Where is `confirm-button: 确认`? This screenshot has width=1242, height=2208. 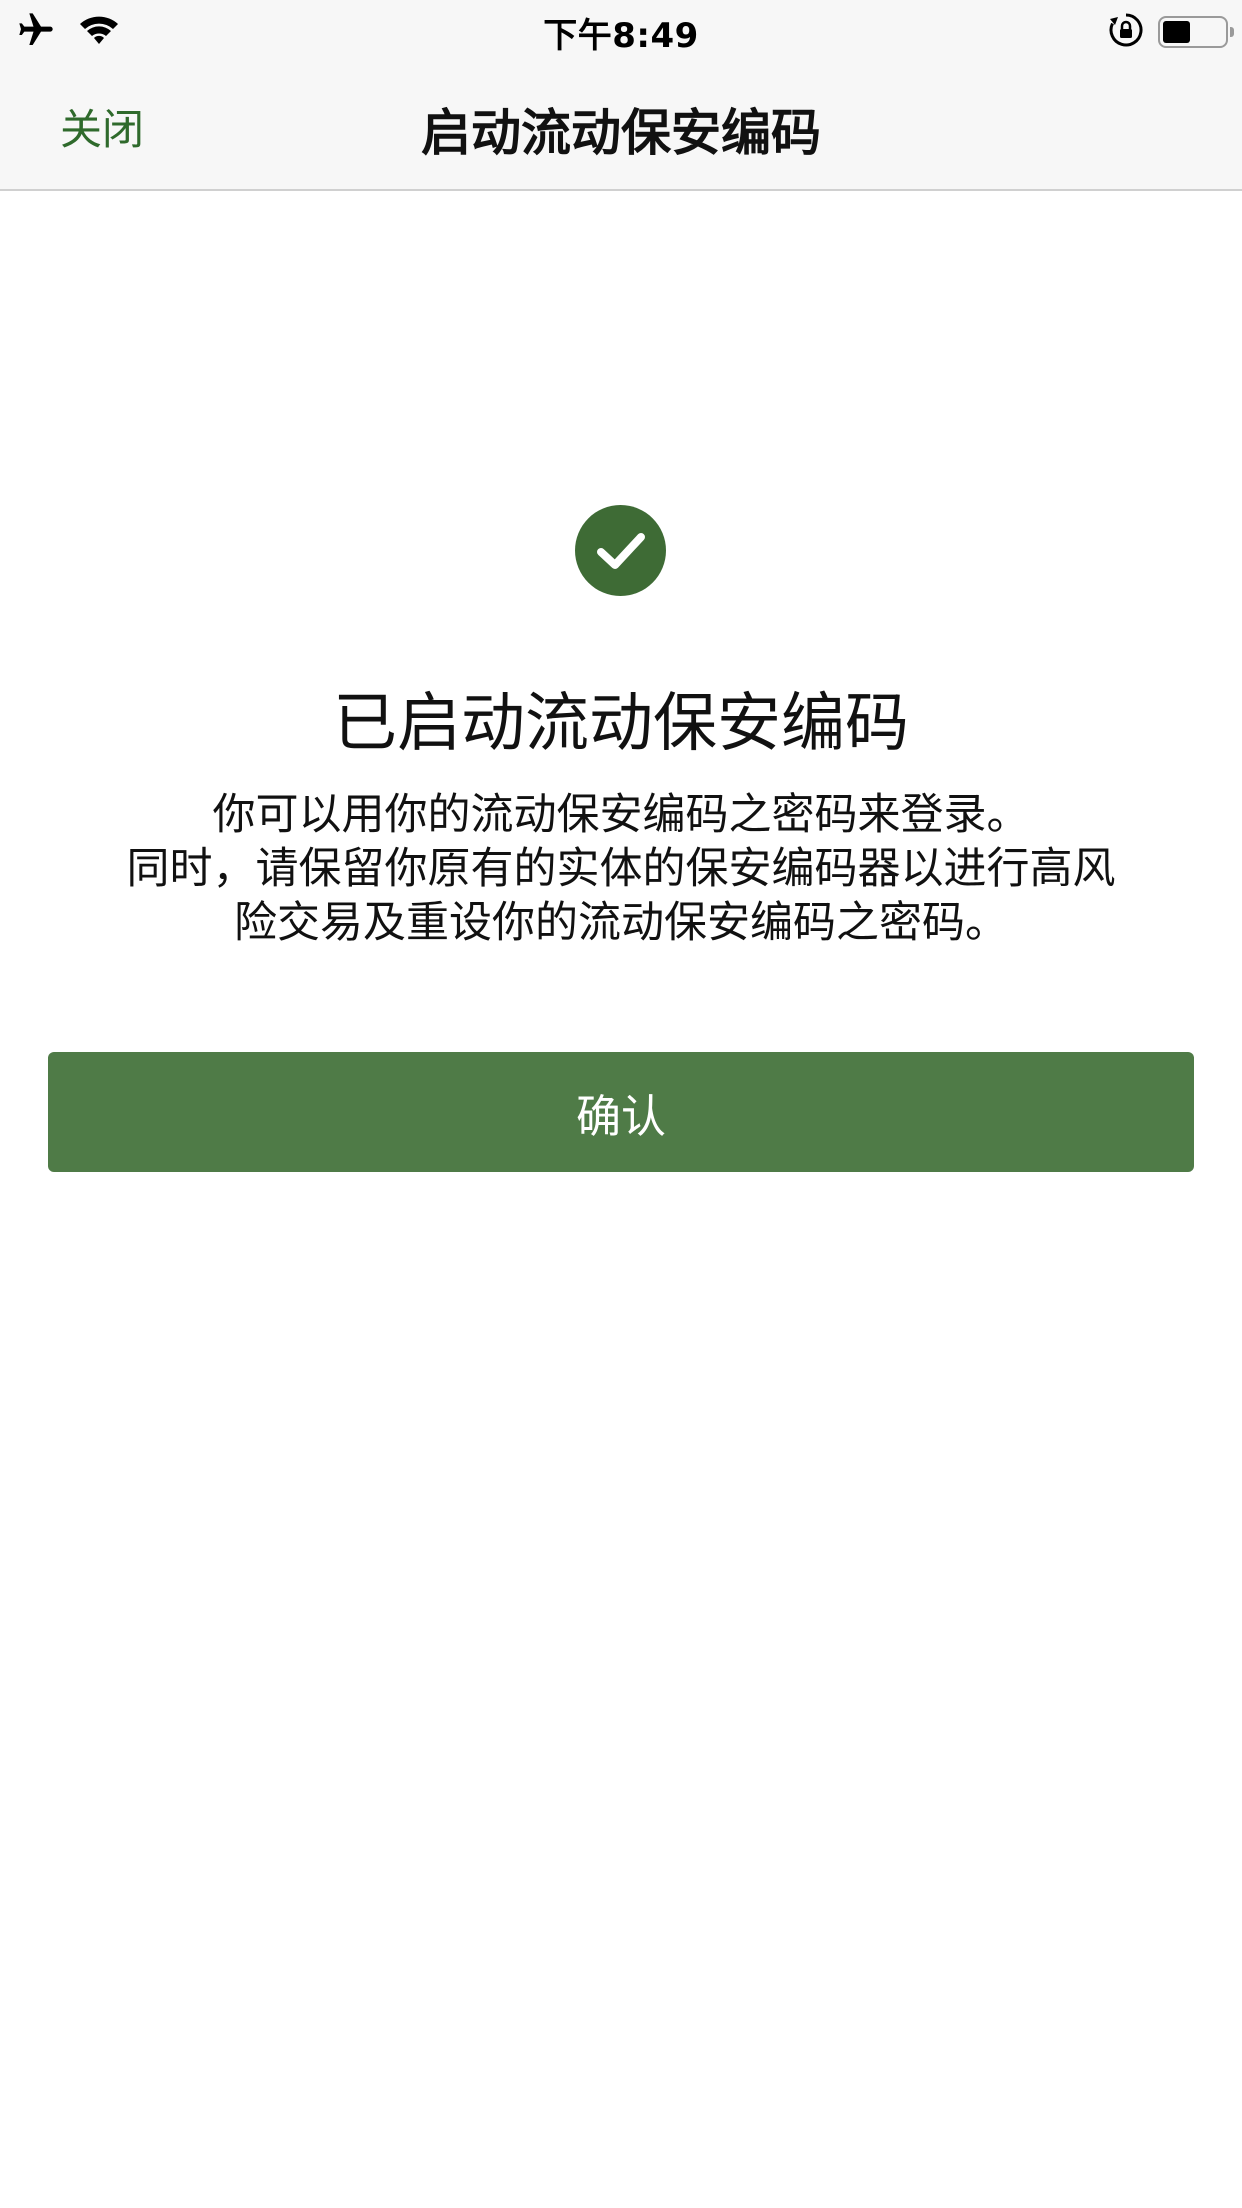
confirm-button: 确认 is located at coordinates (621, 1112).